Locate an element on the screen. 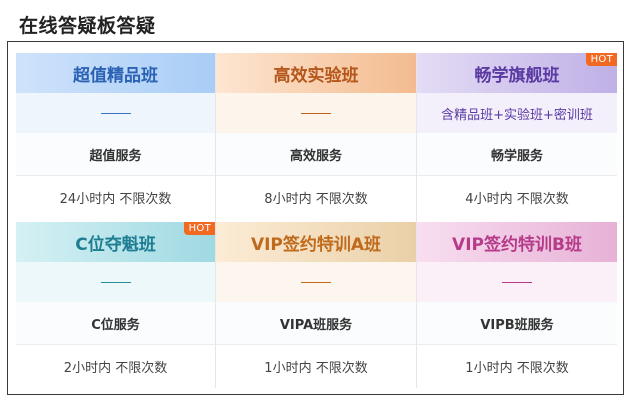  page-title: 在线答疑板答疑 is located at coordinates (87, 26).